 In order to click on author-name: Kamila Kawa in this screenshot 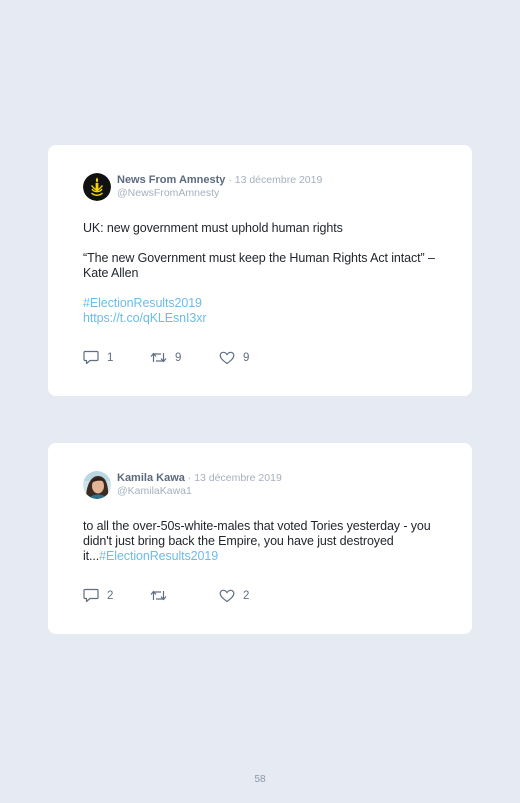, I will do `click(151, 478)`.